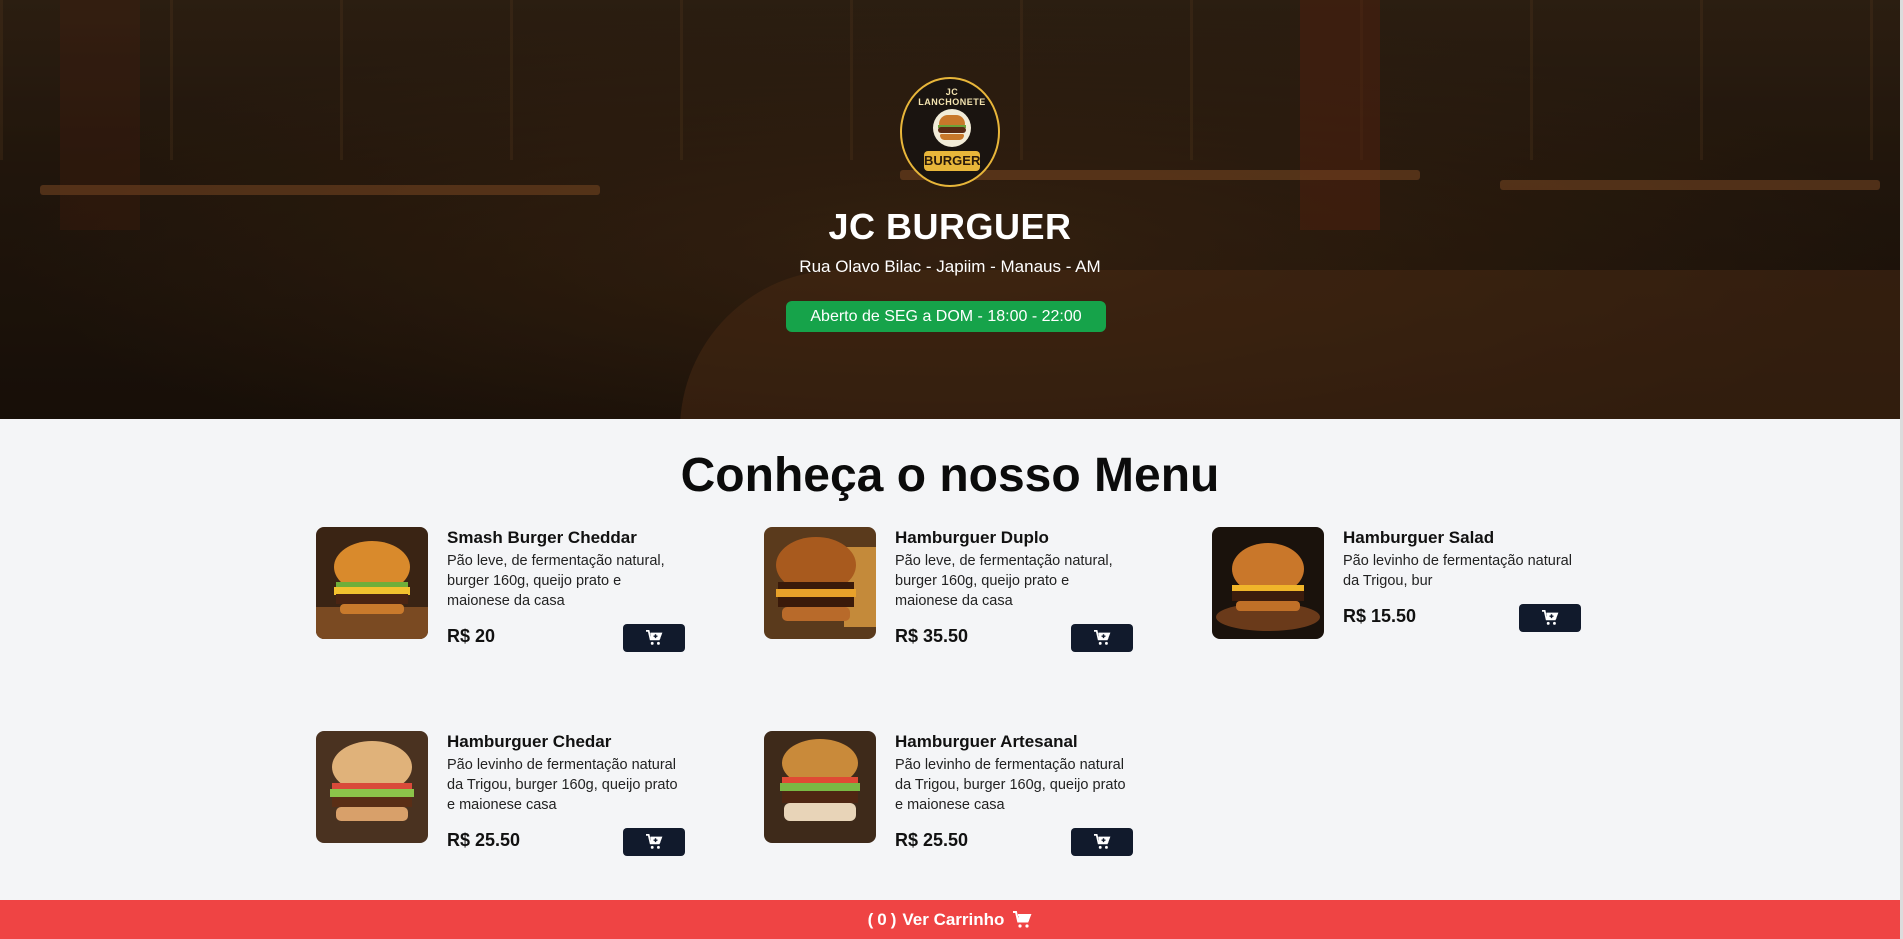 Image resolution: width=1903 pixels, height=939 pixels. I want to click on menu-item-name: Smash Burger Cheddar, so click(542, 537).